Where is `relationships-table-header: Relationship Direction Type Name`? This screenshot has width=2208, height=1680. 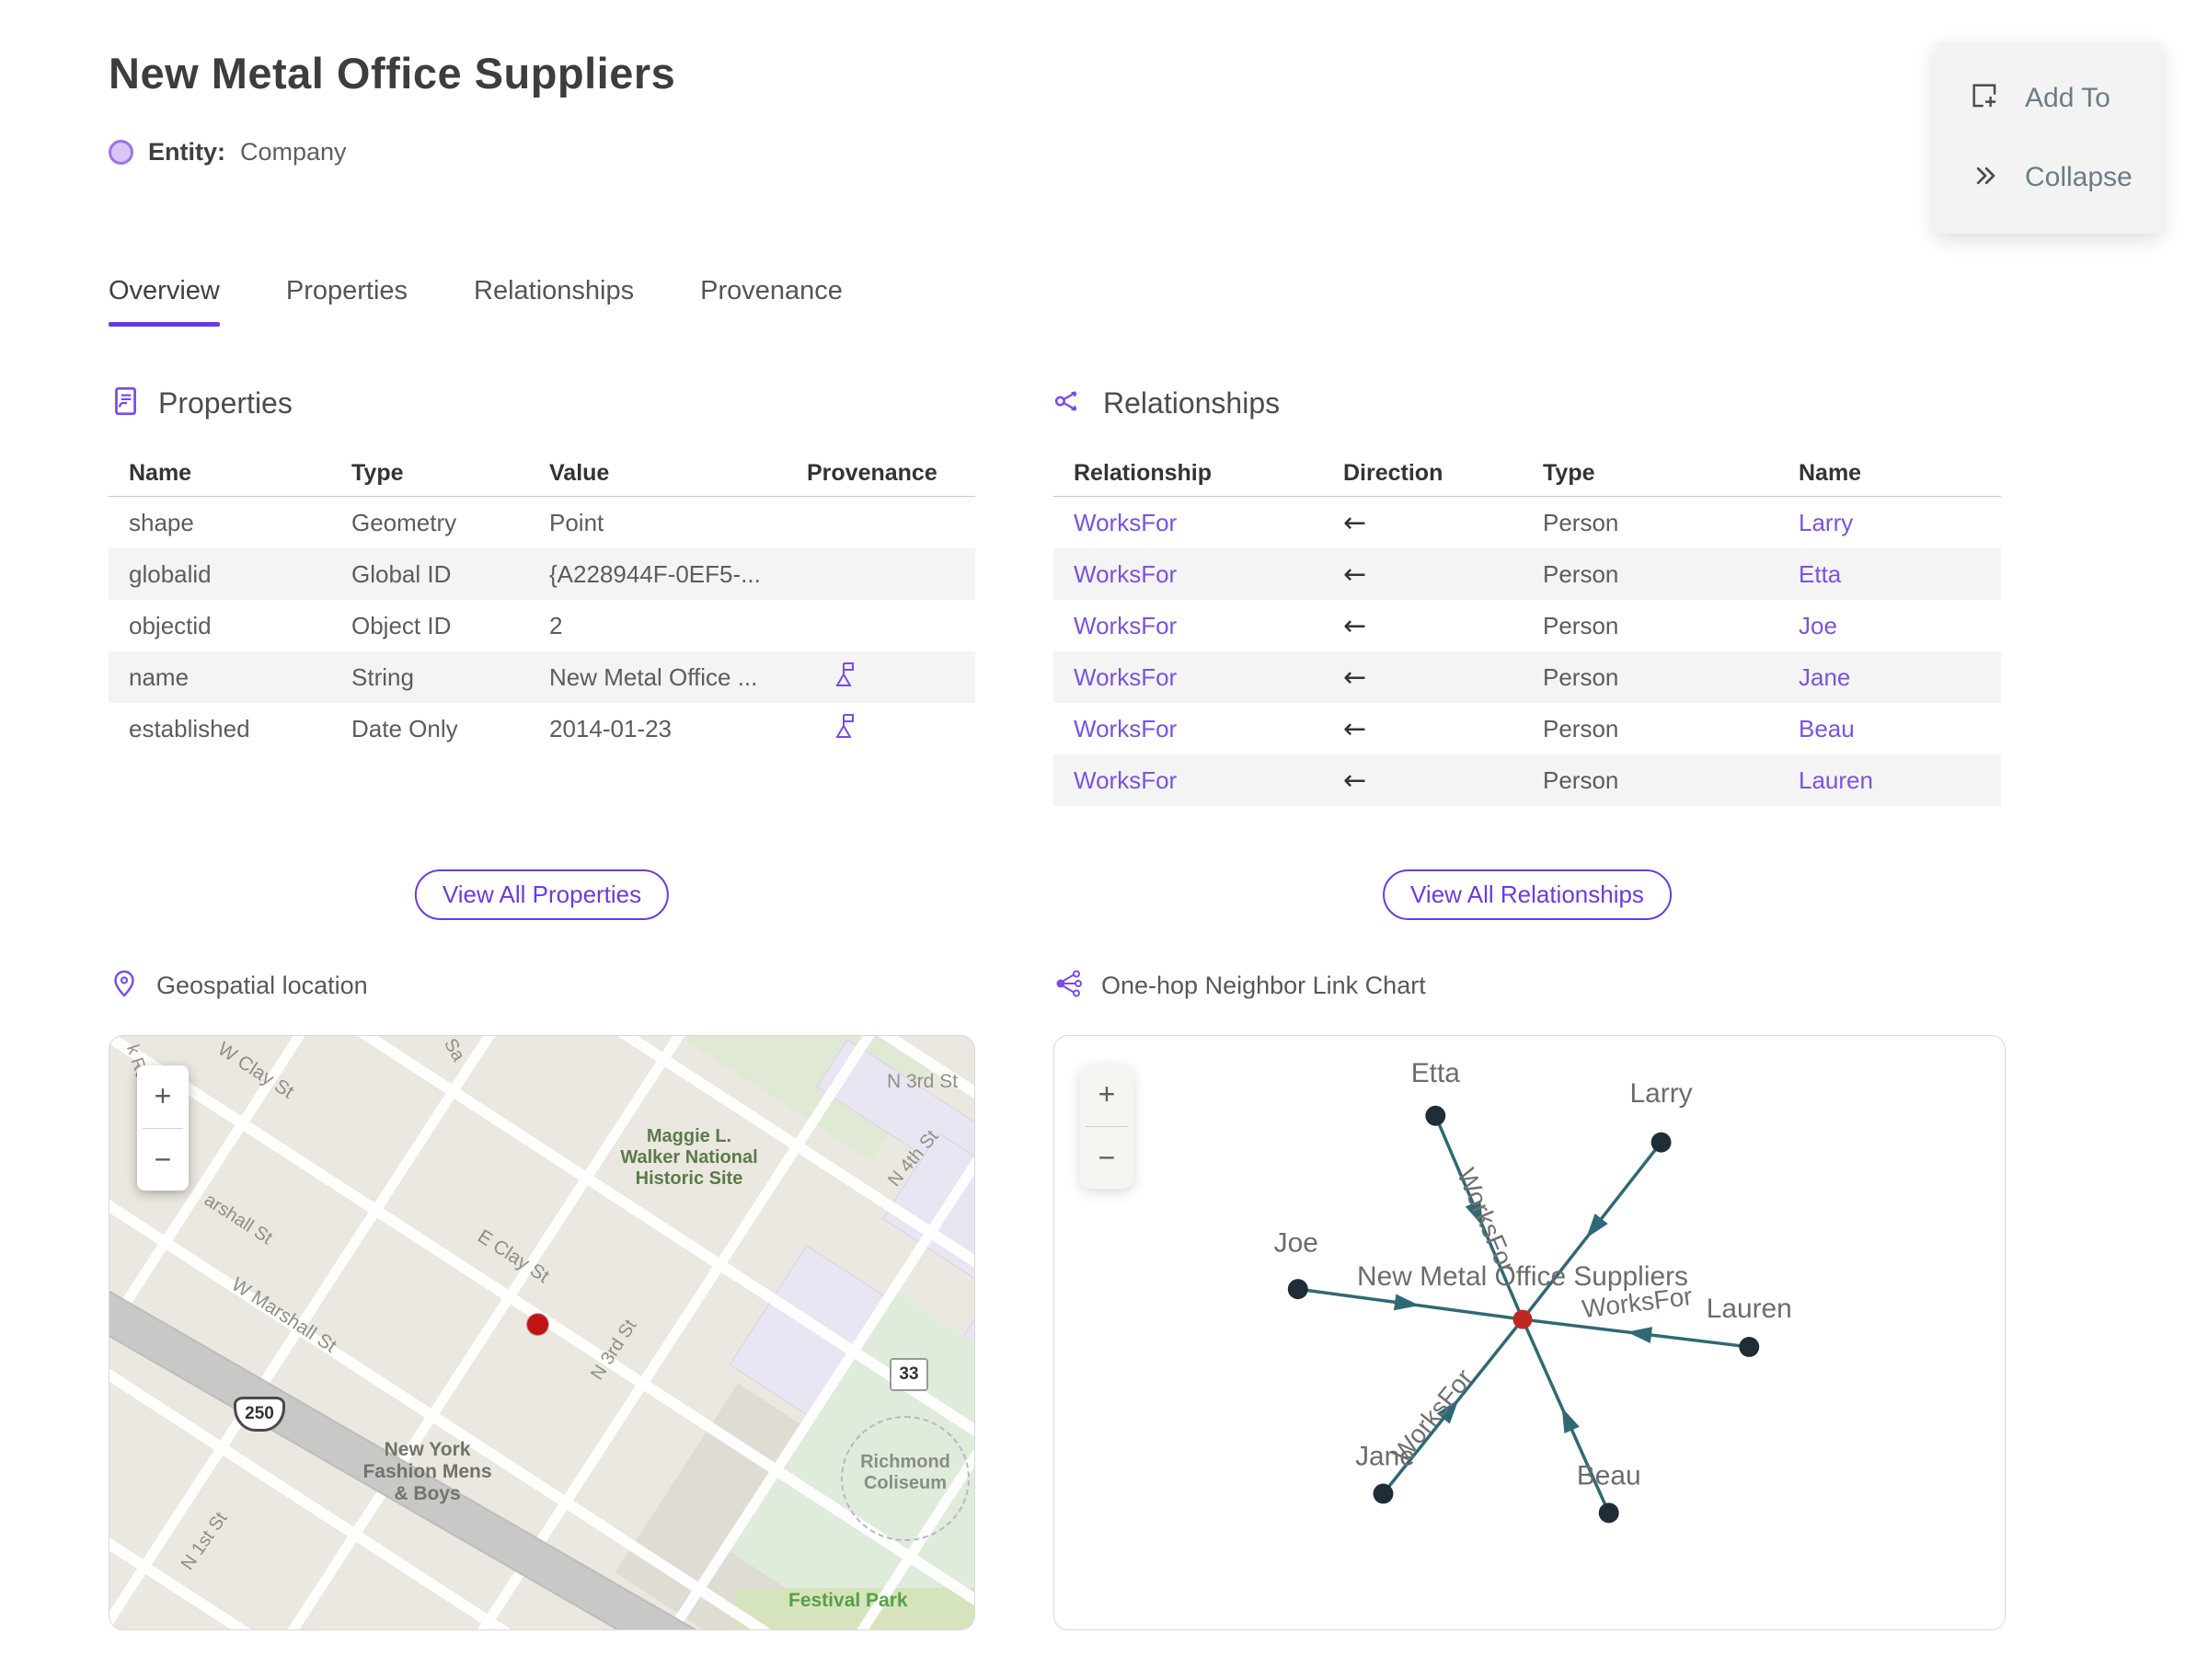
relationships-table-header: Relationship Direction Type Name is located at coordinates (1527, 474).